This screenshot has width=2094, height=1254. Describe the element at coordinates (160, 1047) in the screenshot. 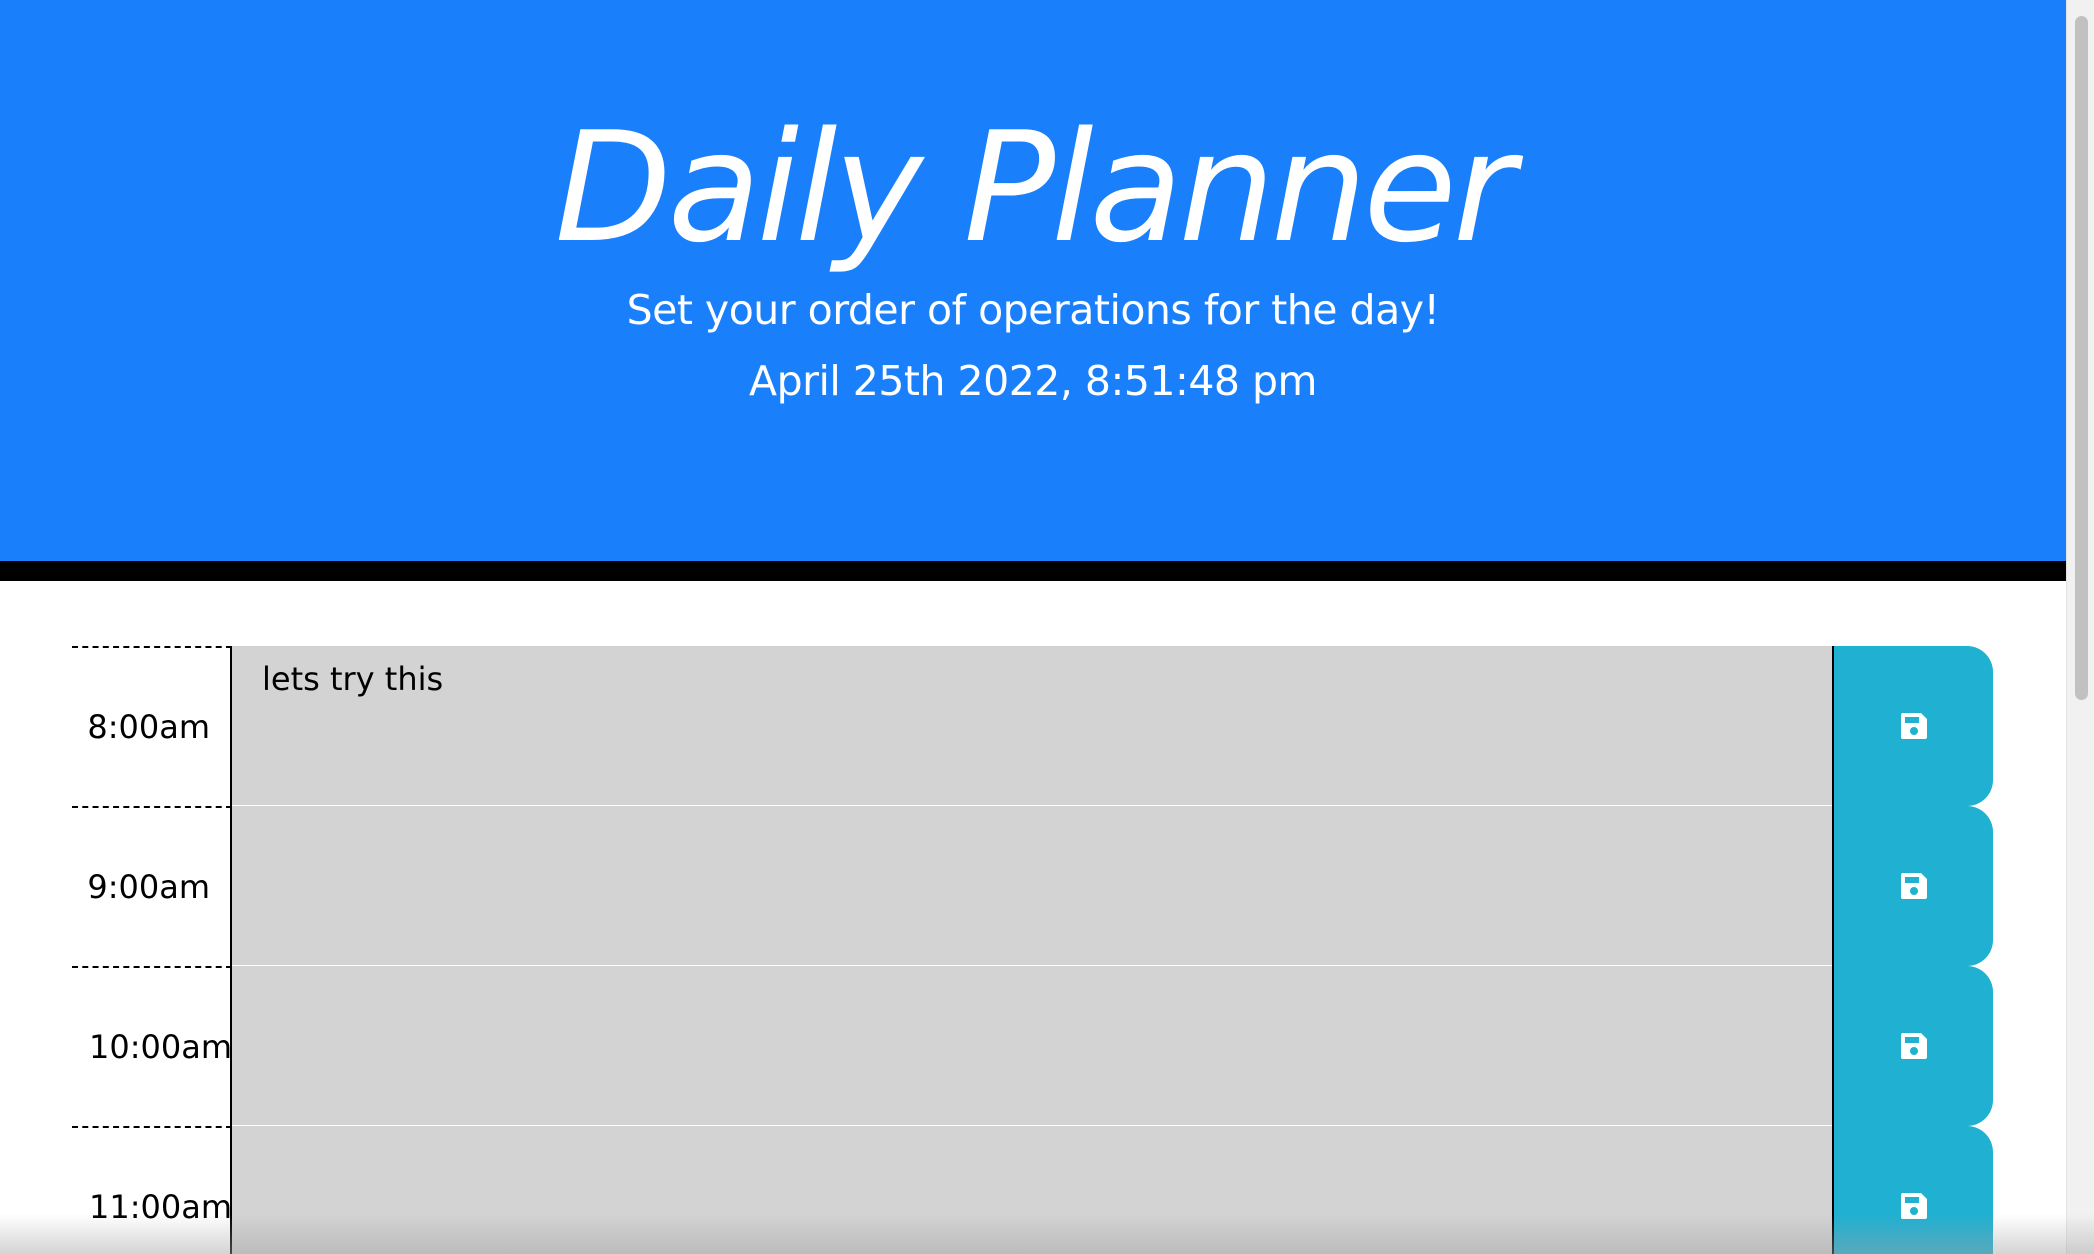

I see `hour-text: 10:00am` at that location.